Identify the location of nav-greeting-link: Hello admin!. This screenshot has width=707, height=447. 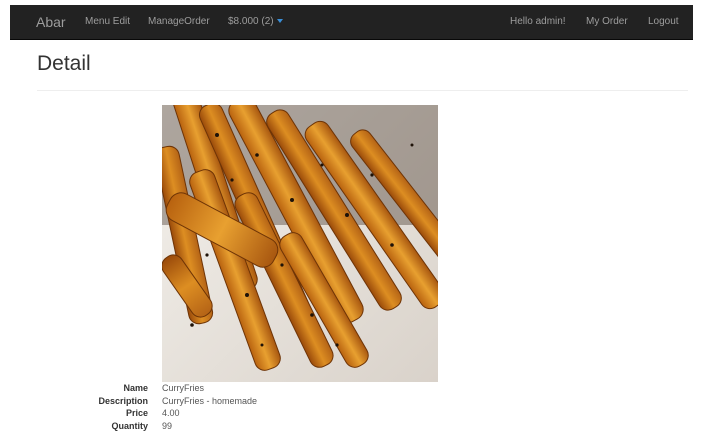
(538, 21).